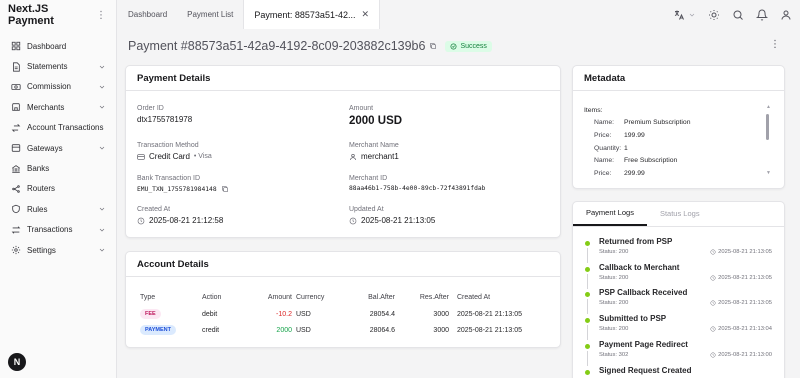 Image resolution: width=800 pixels, height=378 pixels. What do you see at coordinates (16, 127) in the screenshot?
I see `transfer-icon` at bounding box center [16, 127].